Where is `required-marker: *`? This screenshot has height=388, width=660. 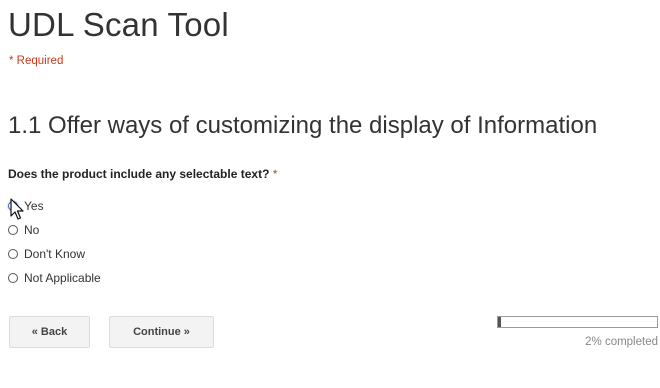
required-marker: * is located at coordinates (275, 174).